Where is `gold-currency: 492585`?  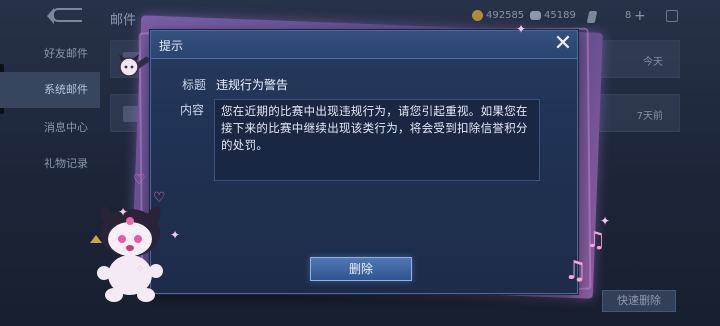 gold-currency: 492585 is located at coordinates (498, 15).